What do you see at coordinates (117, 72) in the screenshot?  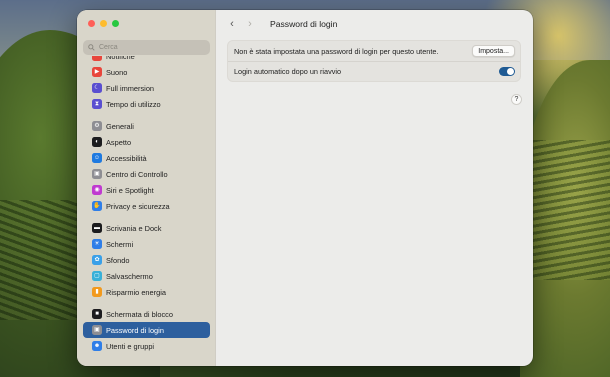 I see `sidebar-item-label: Suono` at bounding box center [117, 72].